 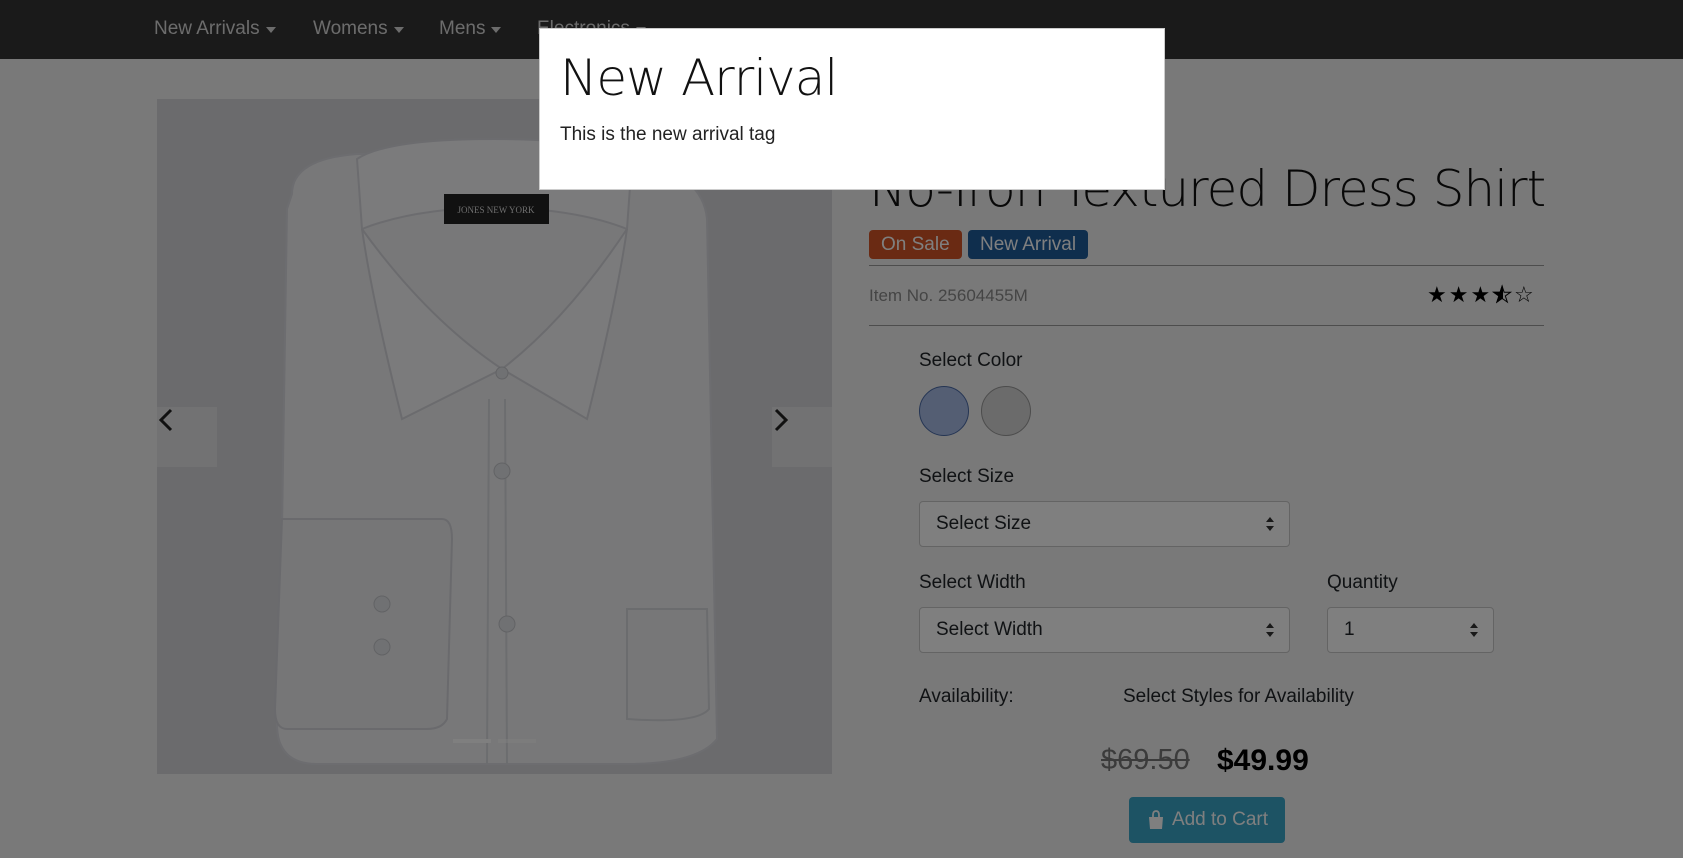 I want to click on modal-title: New Arrival, so click(x=699, y=78).